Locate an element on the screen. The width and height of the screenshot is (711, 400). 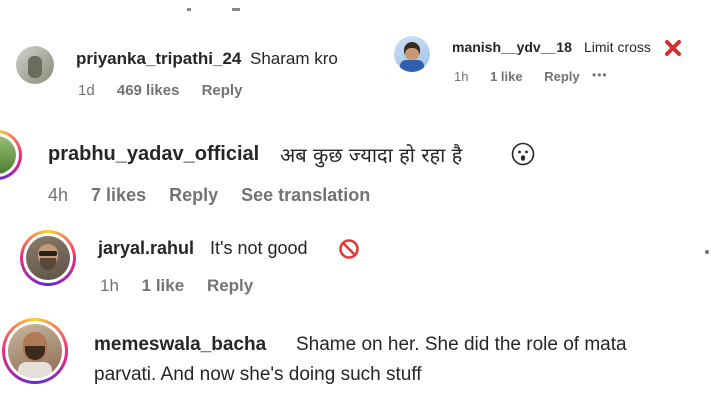
comment-username: memeswala_bacha is located at coordinates (180, 345).